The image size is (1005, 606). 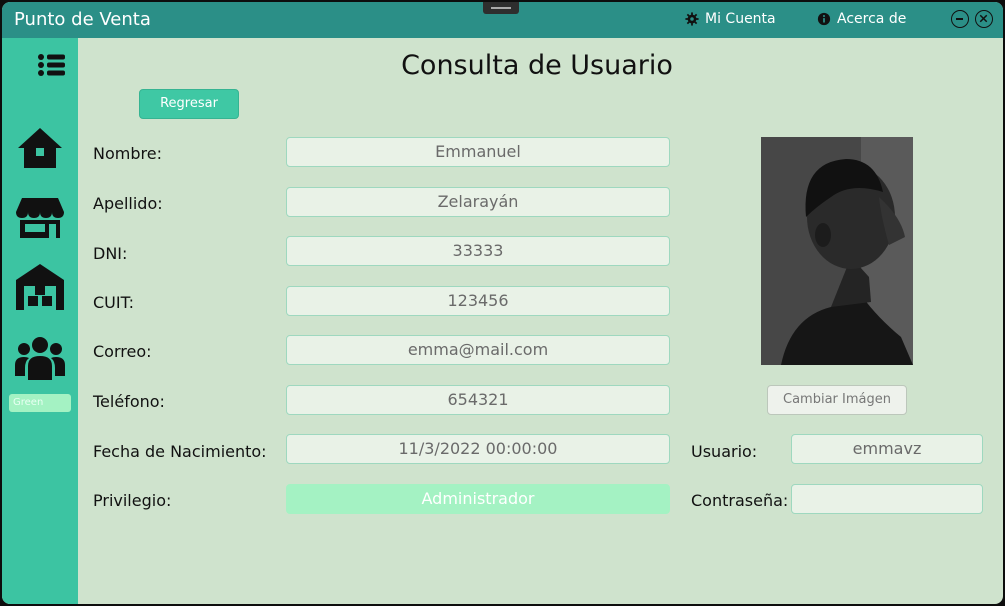 What do you see at coordinates (537, 65) in the screenshot?
I see `page-title: Consulta de Usuario` at bounding box center [537, 65].